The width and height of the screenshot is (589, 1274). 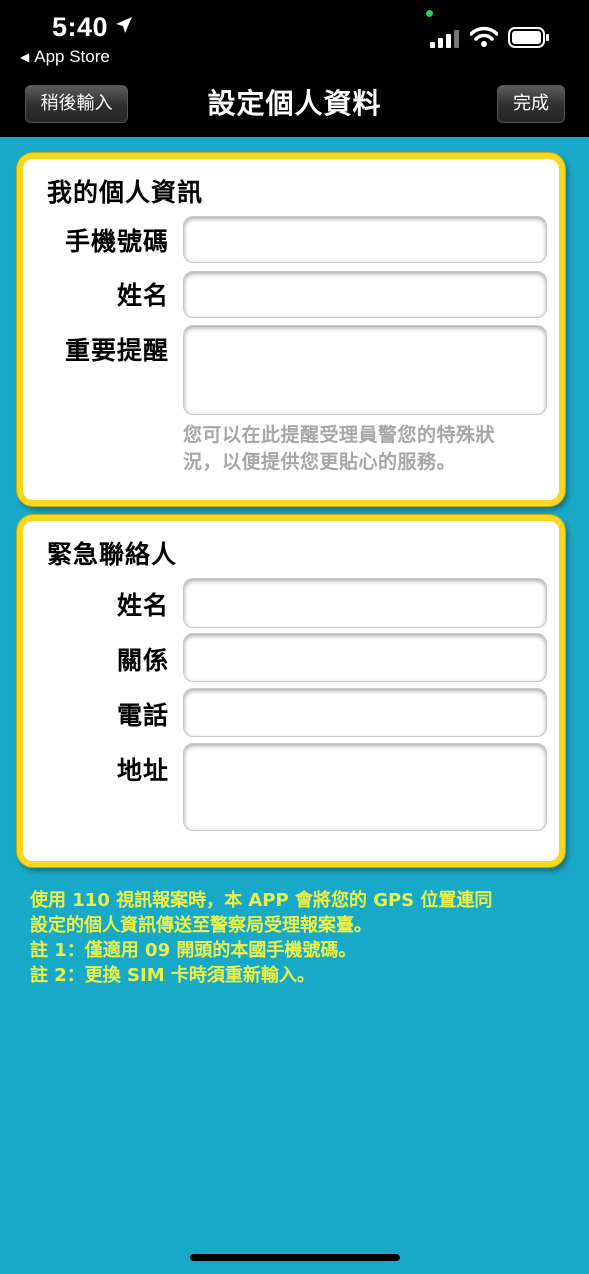 I want to click on hint-line-2: 況，以便提供您更貼心的服務。, so click(x=320, y=462).